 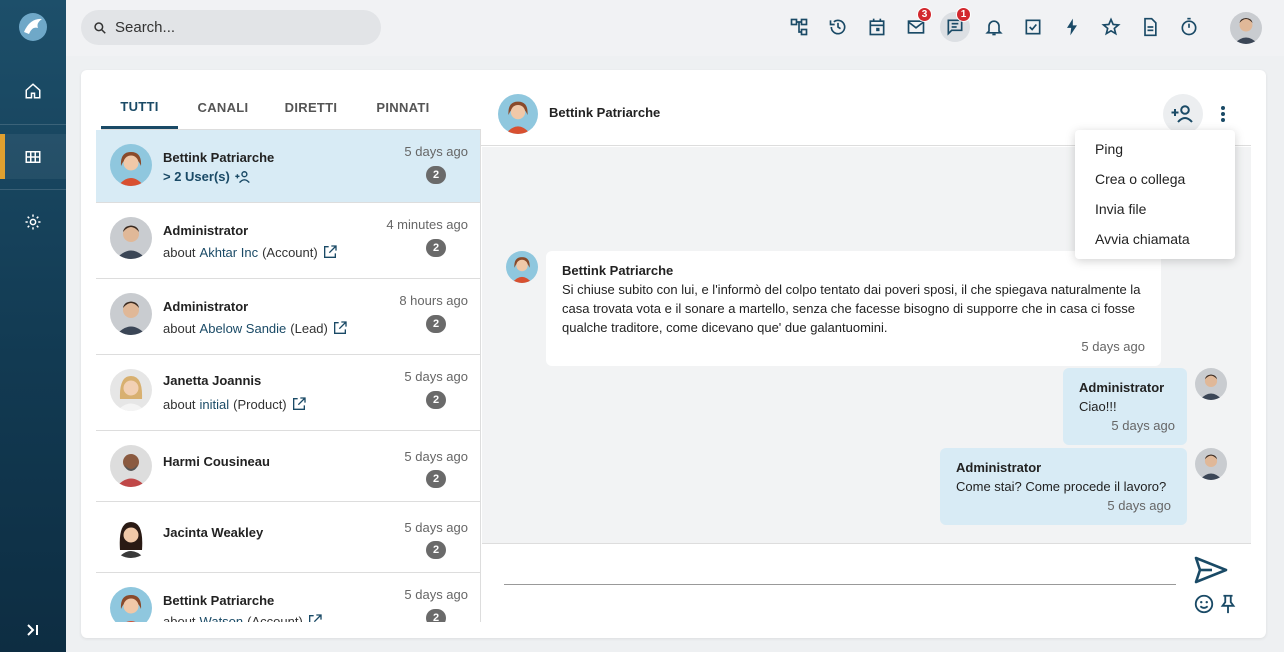 What do you see at coordinates (916, 24) in the screenshot?
I see `mail-button: 3` at bounding box center [916, 24].